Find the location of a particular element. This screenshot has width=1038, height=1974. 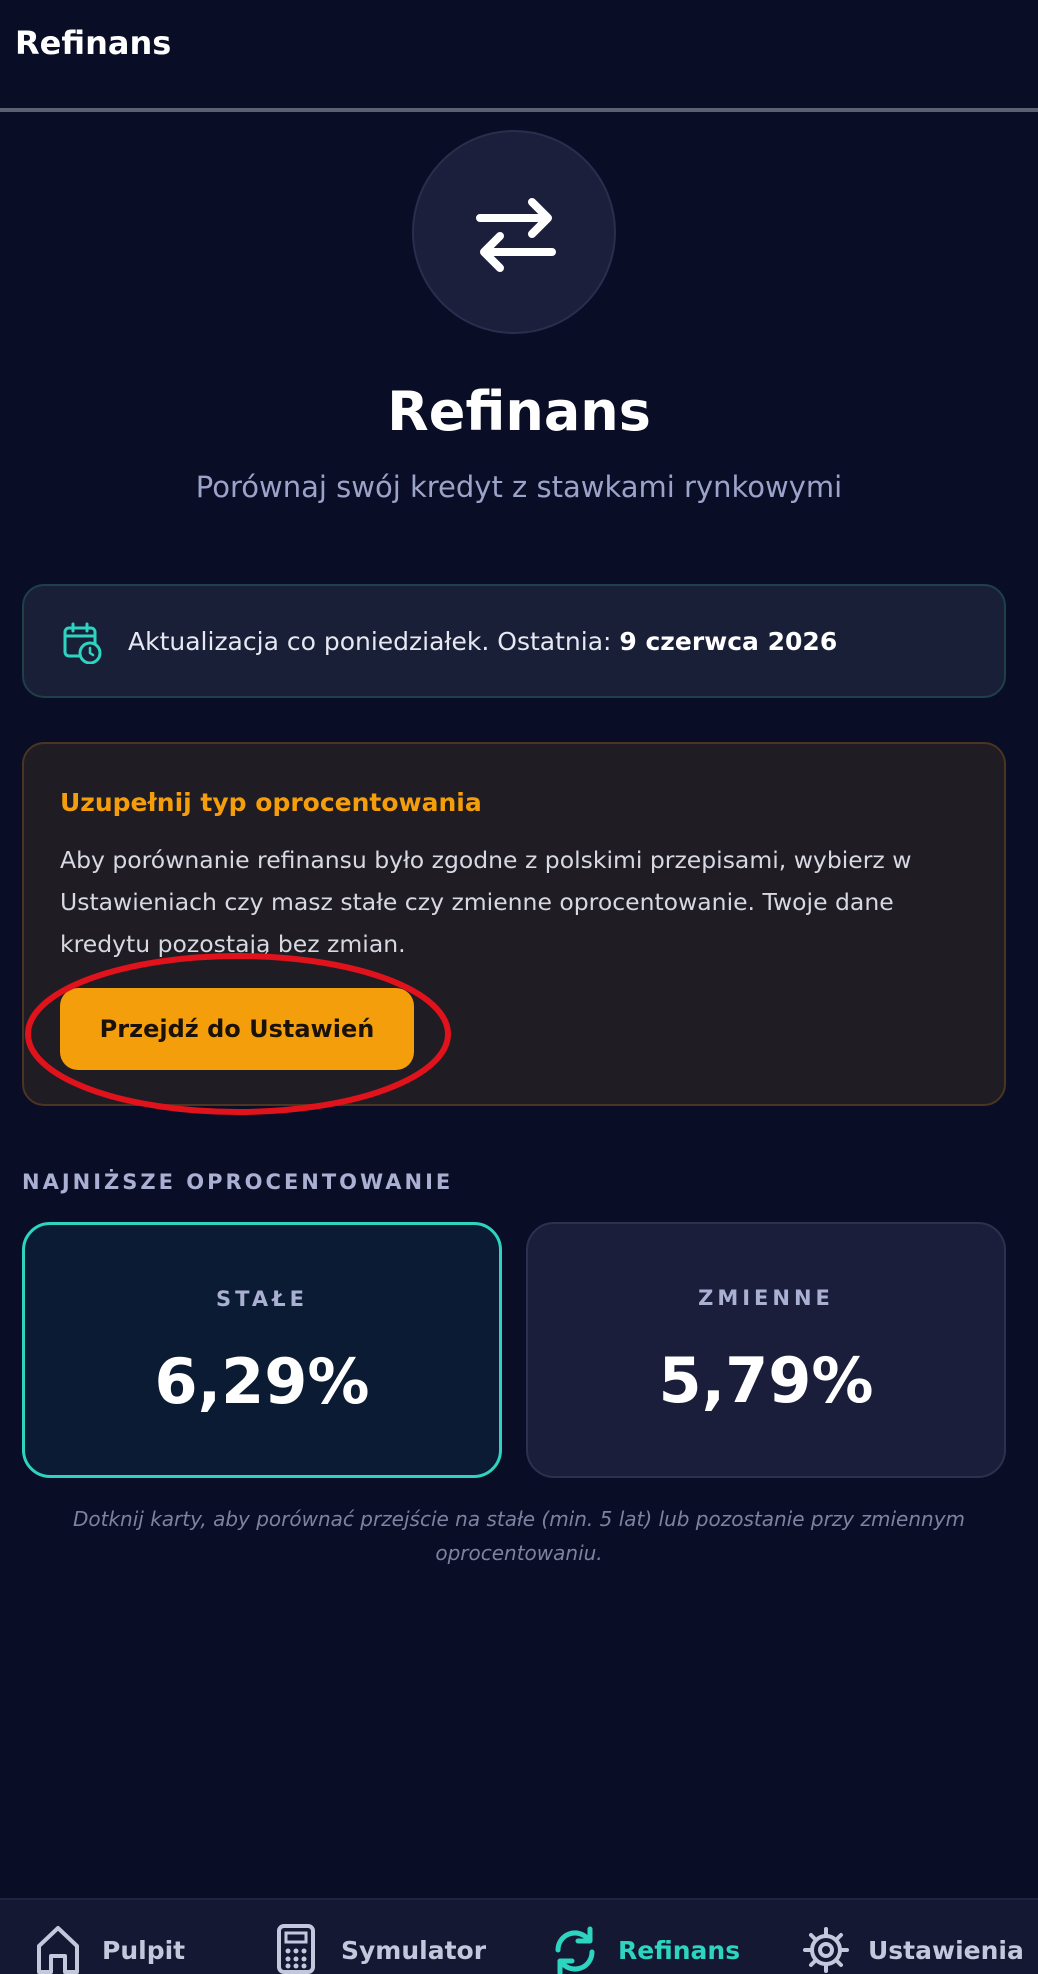

nav-label-refinans: Refinans is located at coordinates (679, 1950).